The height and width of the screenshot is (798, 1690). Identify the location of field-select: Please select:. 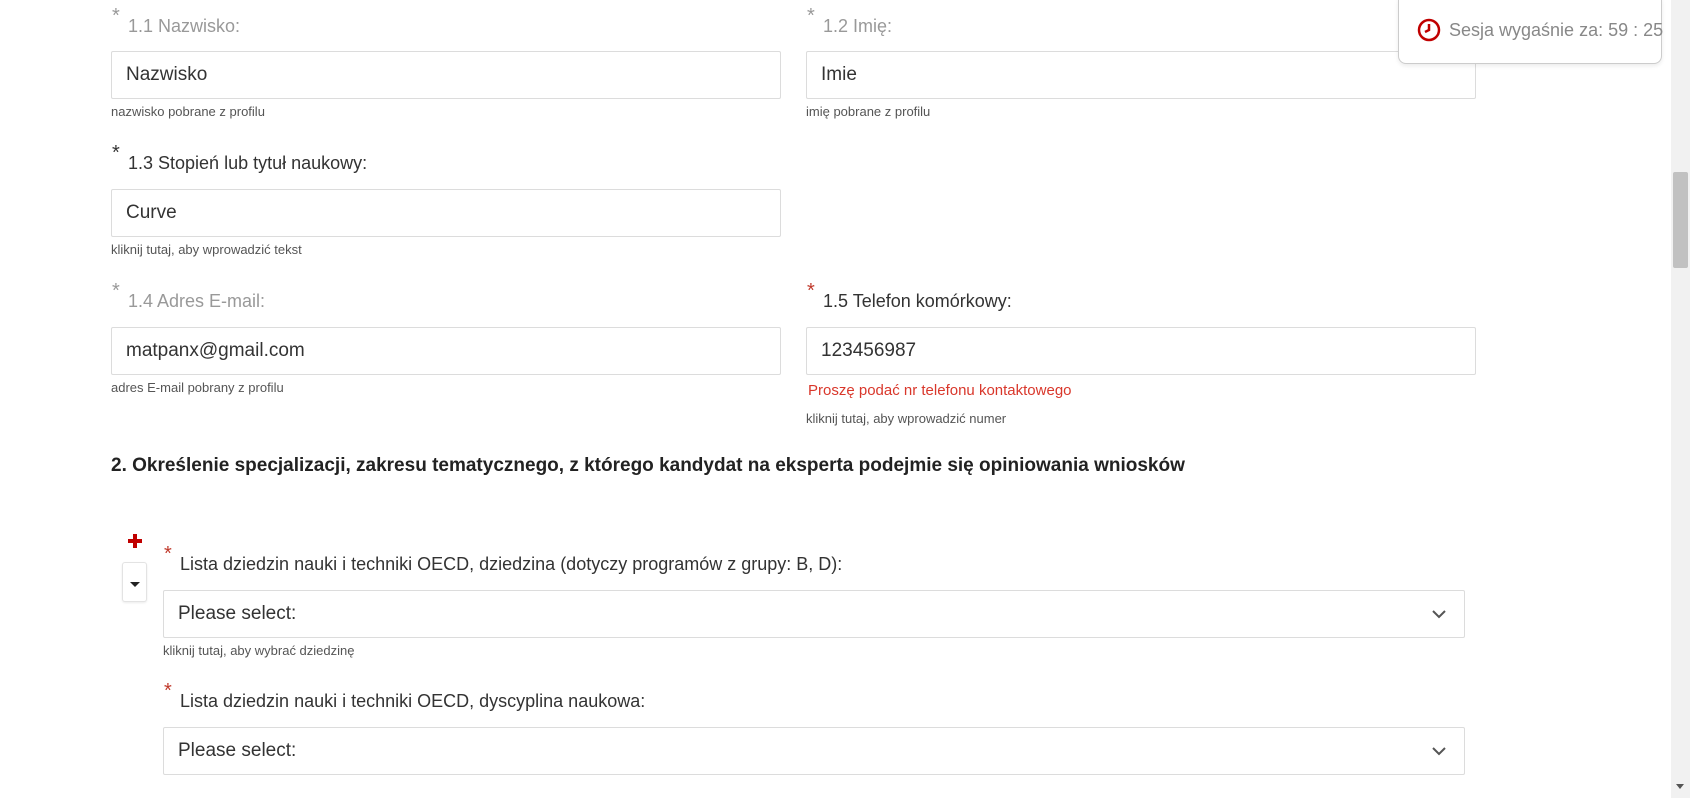
(814, 614).